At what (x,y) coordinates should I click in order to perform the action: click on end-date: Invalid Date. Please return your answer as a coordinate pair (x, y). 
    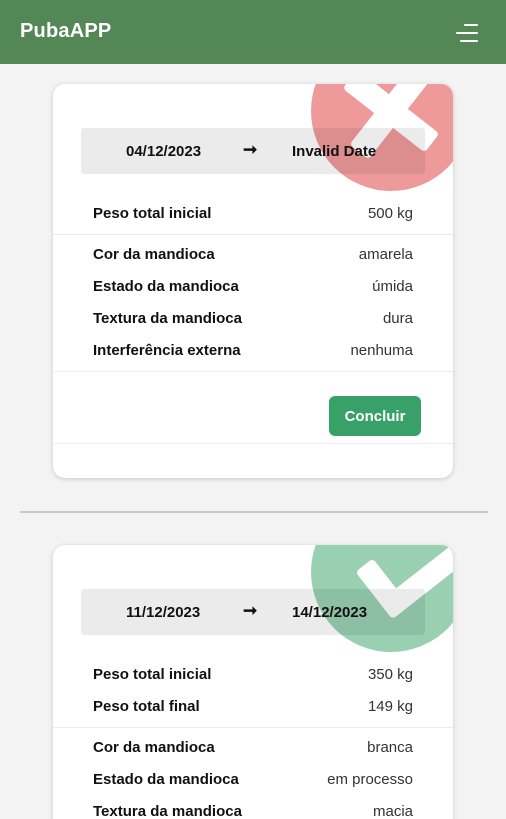
    Looking at the image, I should click on (334, 151).